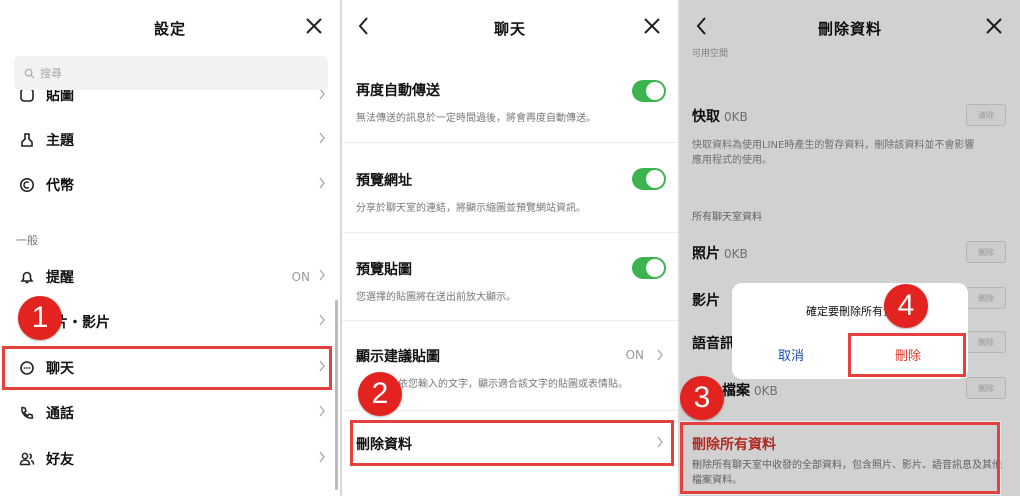 This screenshot has width=1020, height=496. Describe the element at coordinates (906, 306) in the screenshot. I see `step-badge-4: 4` at that location.